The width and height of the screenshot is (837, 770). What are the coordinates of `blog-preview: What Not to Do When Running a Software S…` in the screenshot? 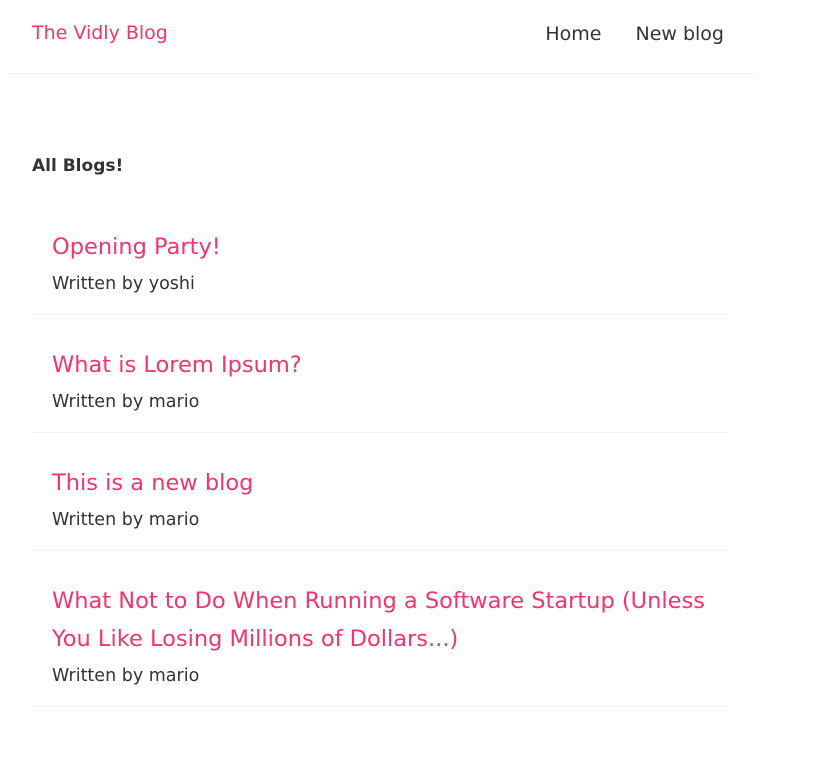 It's located at (380, 639).